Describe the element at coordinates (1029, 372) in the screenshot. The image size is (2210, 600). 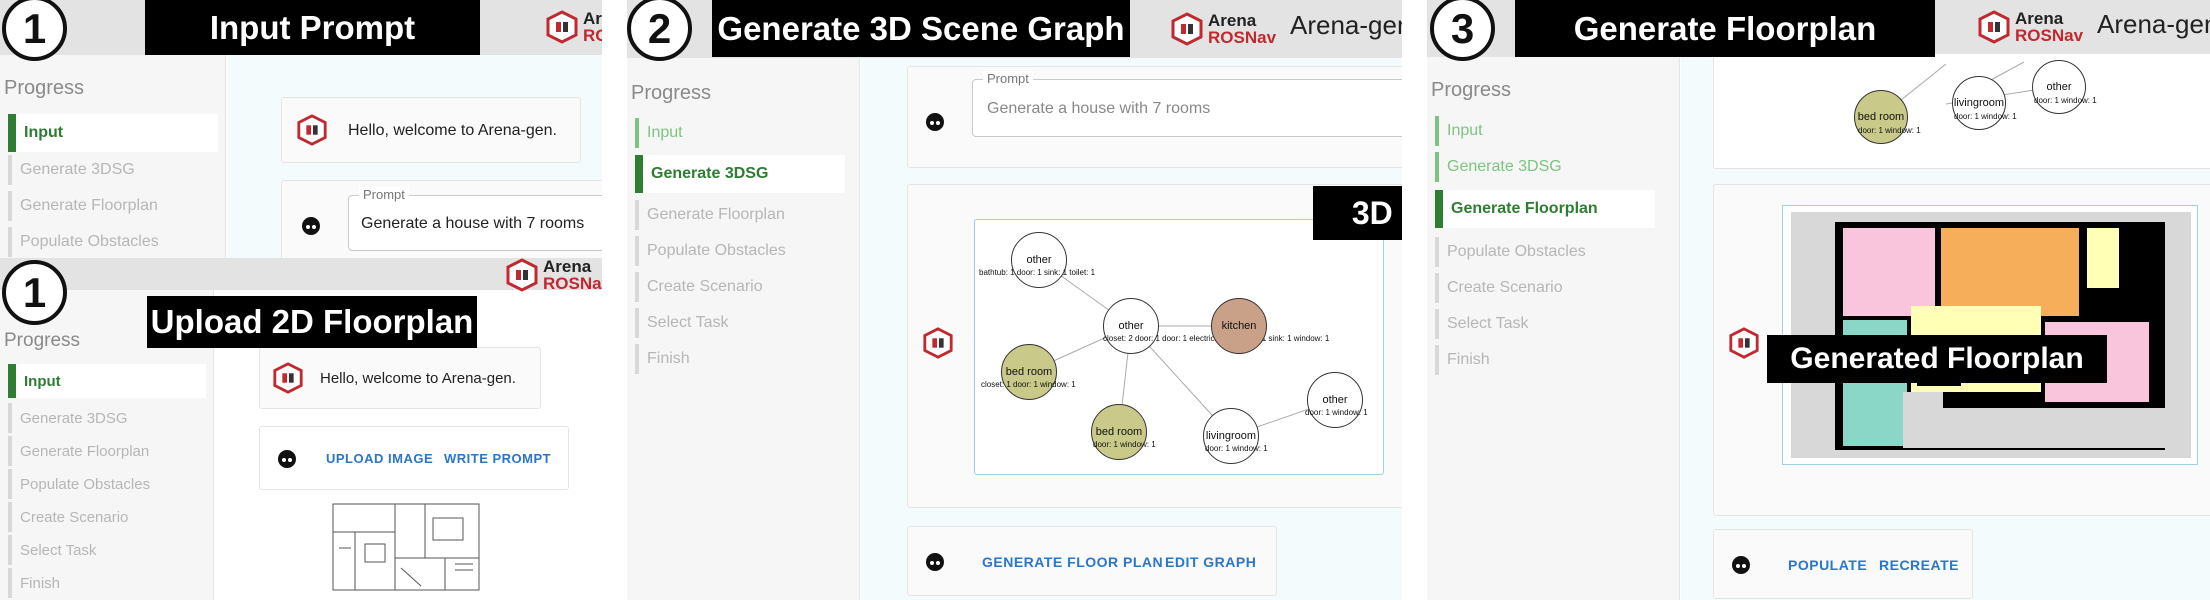
I see `graph-node-bed-room-1: bed room` at that location.